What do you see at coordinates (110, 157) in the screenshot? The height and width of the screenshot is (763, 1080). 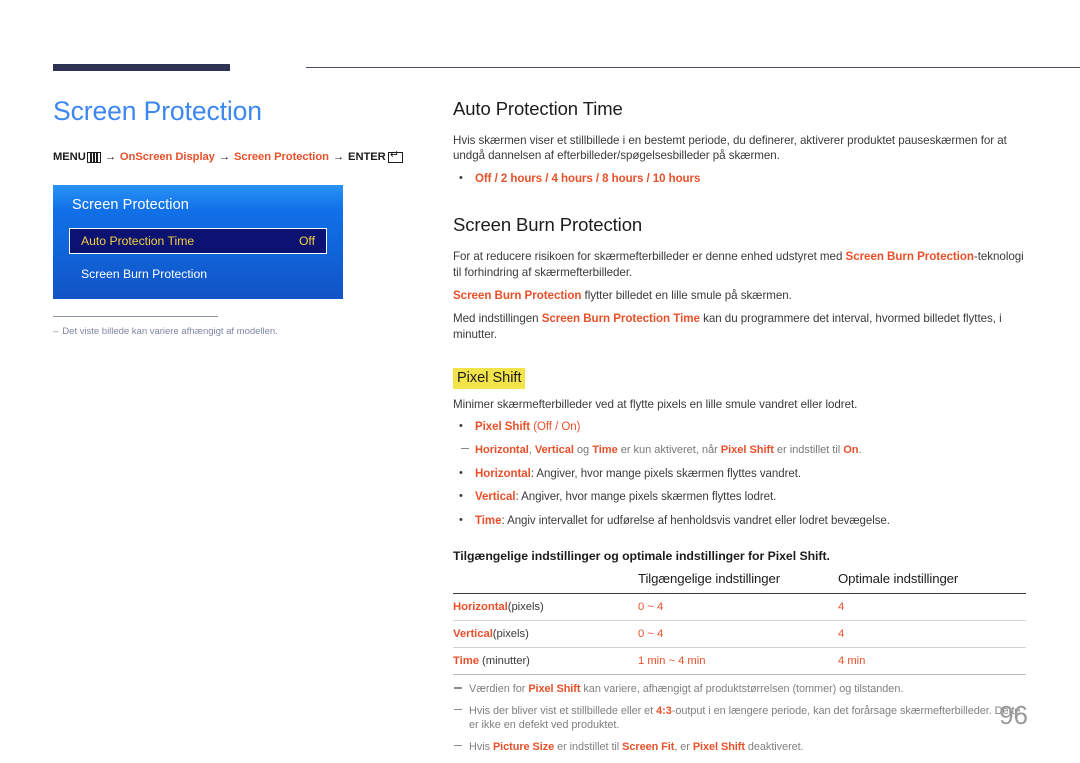 I see `breadcrumb-arrow-1: →` at bounding box center [110, 157].